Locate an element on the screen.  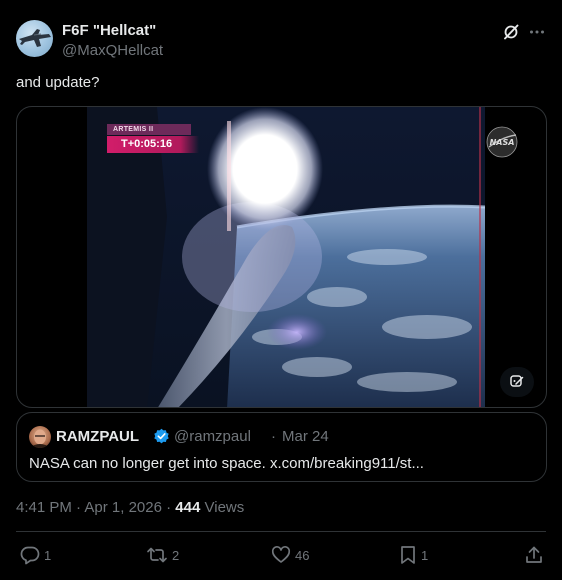
quote-display-name: RAMZPAUL is located at coordinates (98, 436).